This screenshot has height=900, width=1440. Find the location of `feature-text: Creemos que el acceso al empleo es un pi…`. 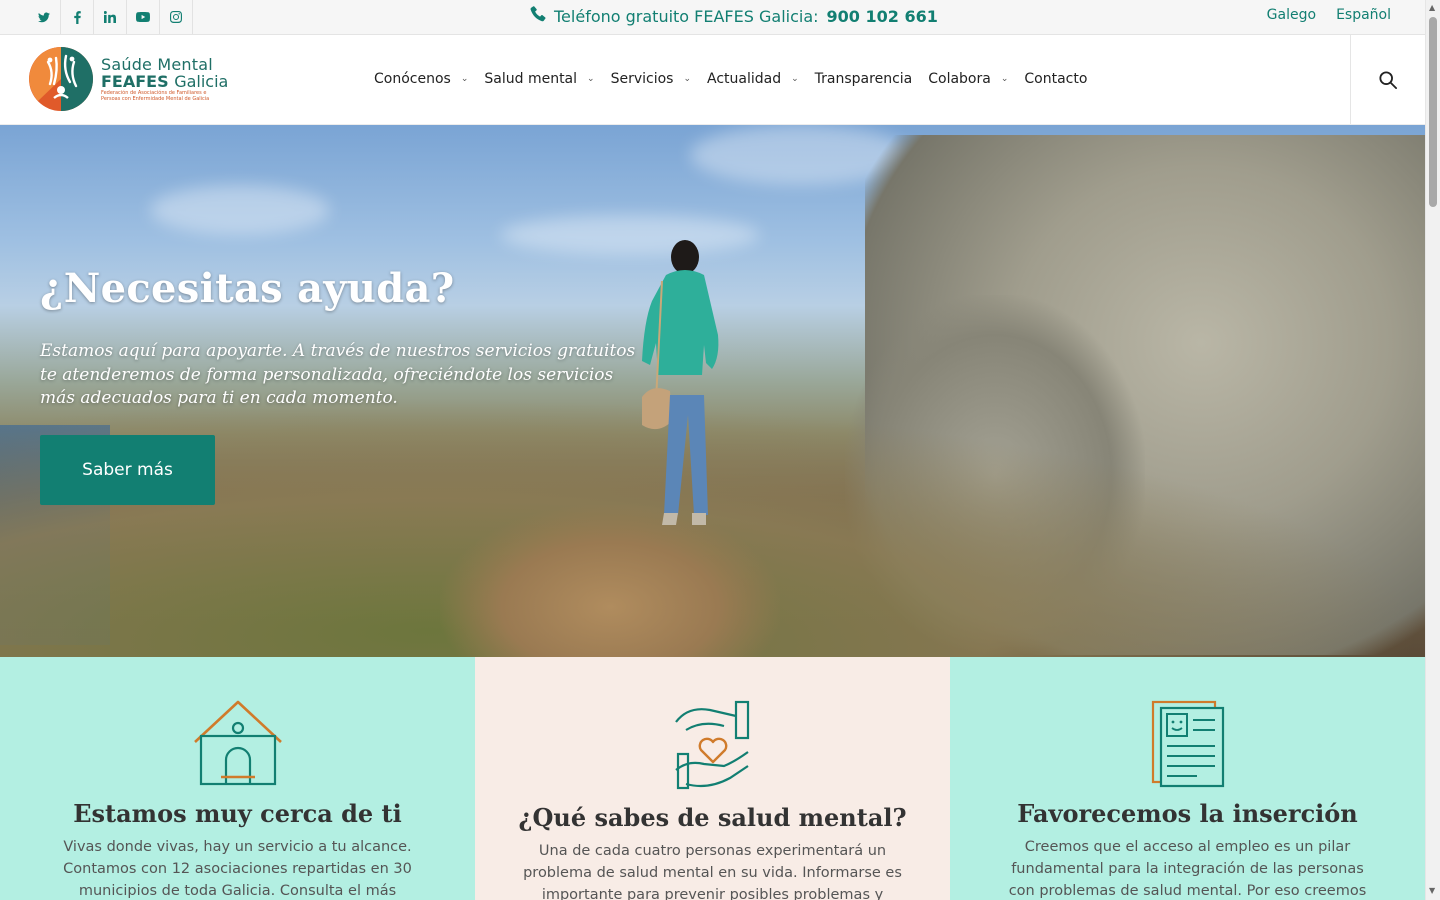

feature-text: Creemos que el acceso al empleo es un pi… is located at coordinates (1187, 869).